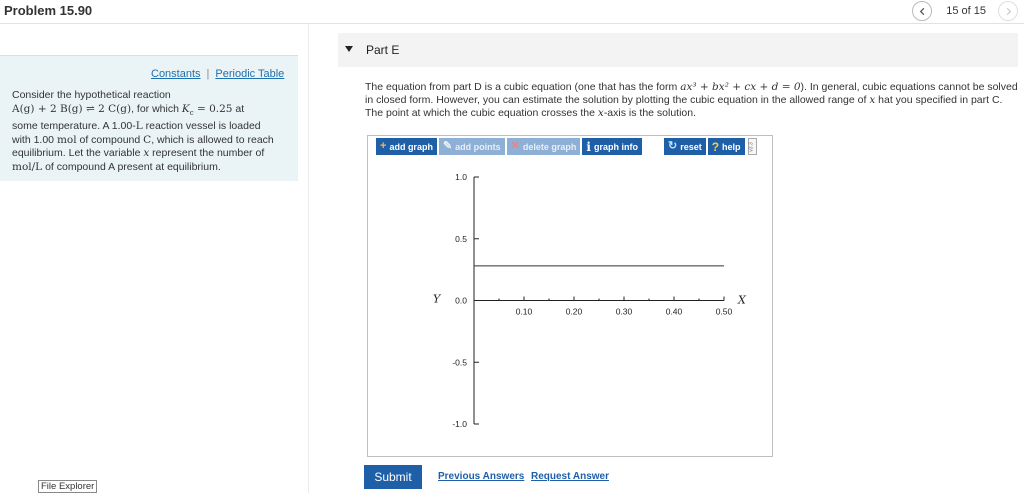 This screenshot has width=1024, height=493. I want to click on x-tick-label: 0.10, so click(524, 312).